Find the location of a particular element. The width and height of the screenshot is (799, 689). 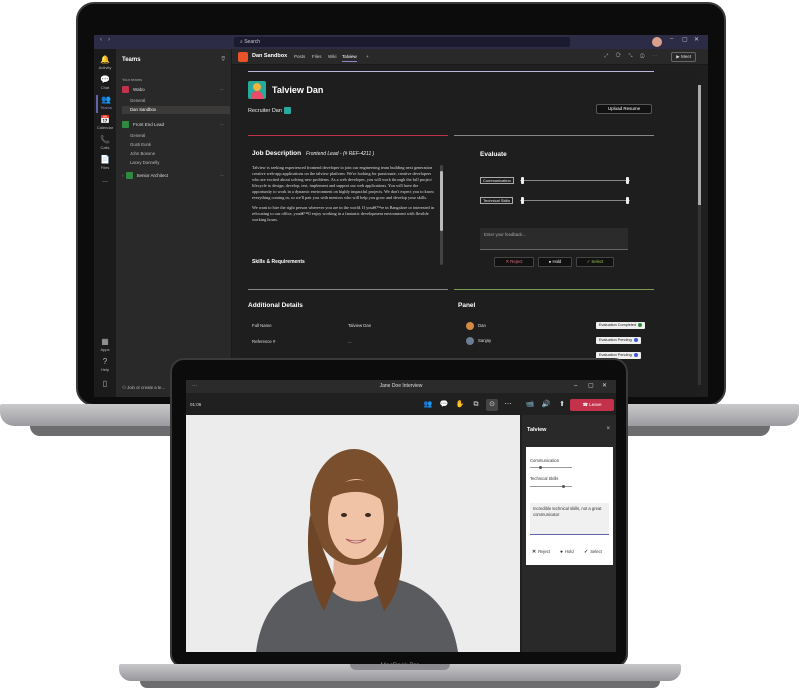

panelist-name: Sanjay is located at coordinates (485, 340).